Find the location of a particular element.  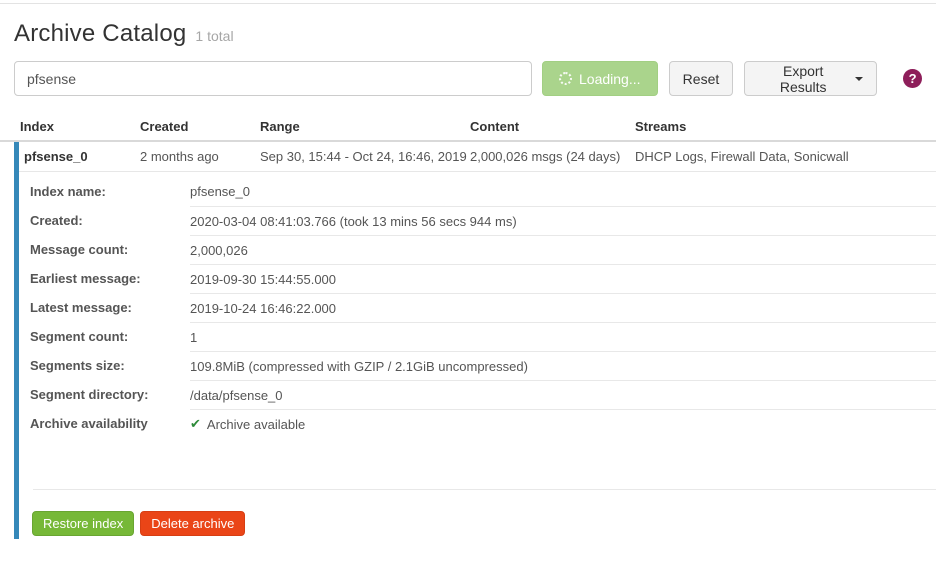

row-streams: DHCP Logs, Firewall Data, Sonicwall is located at coordinates (742, 156).